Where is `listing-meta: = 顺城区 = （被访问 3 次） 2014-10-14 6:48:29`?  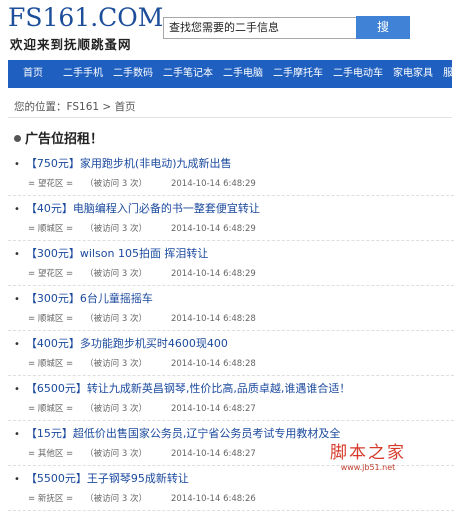
listing-meta: = 顺城区 = （被访问 3 次） 2014-10-14 6:48:29 is located at coordinates (142, 229).